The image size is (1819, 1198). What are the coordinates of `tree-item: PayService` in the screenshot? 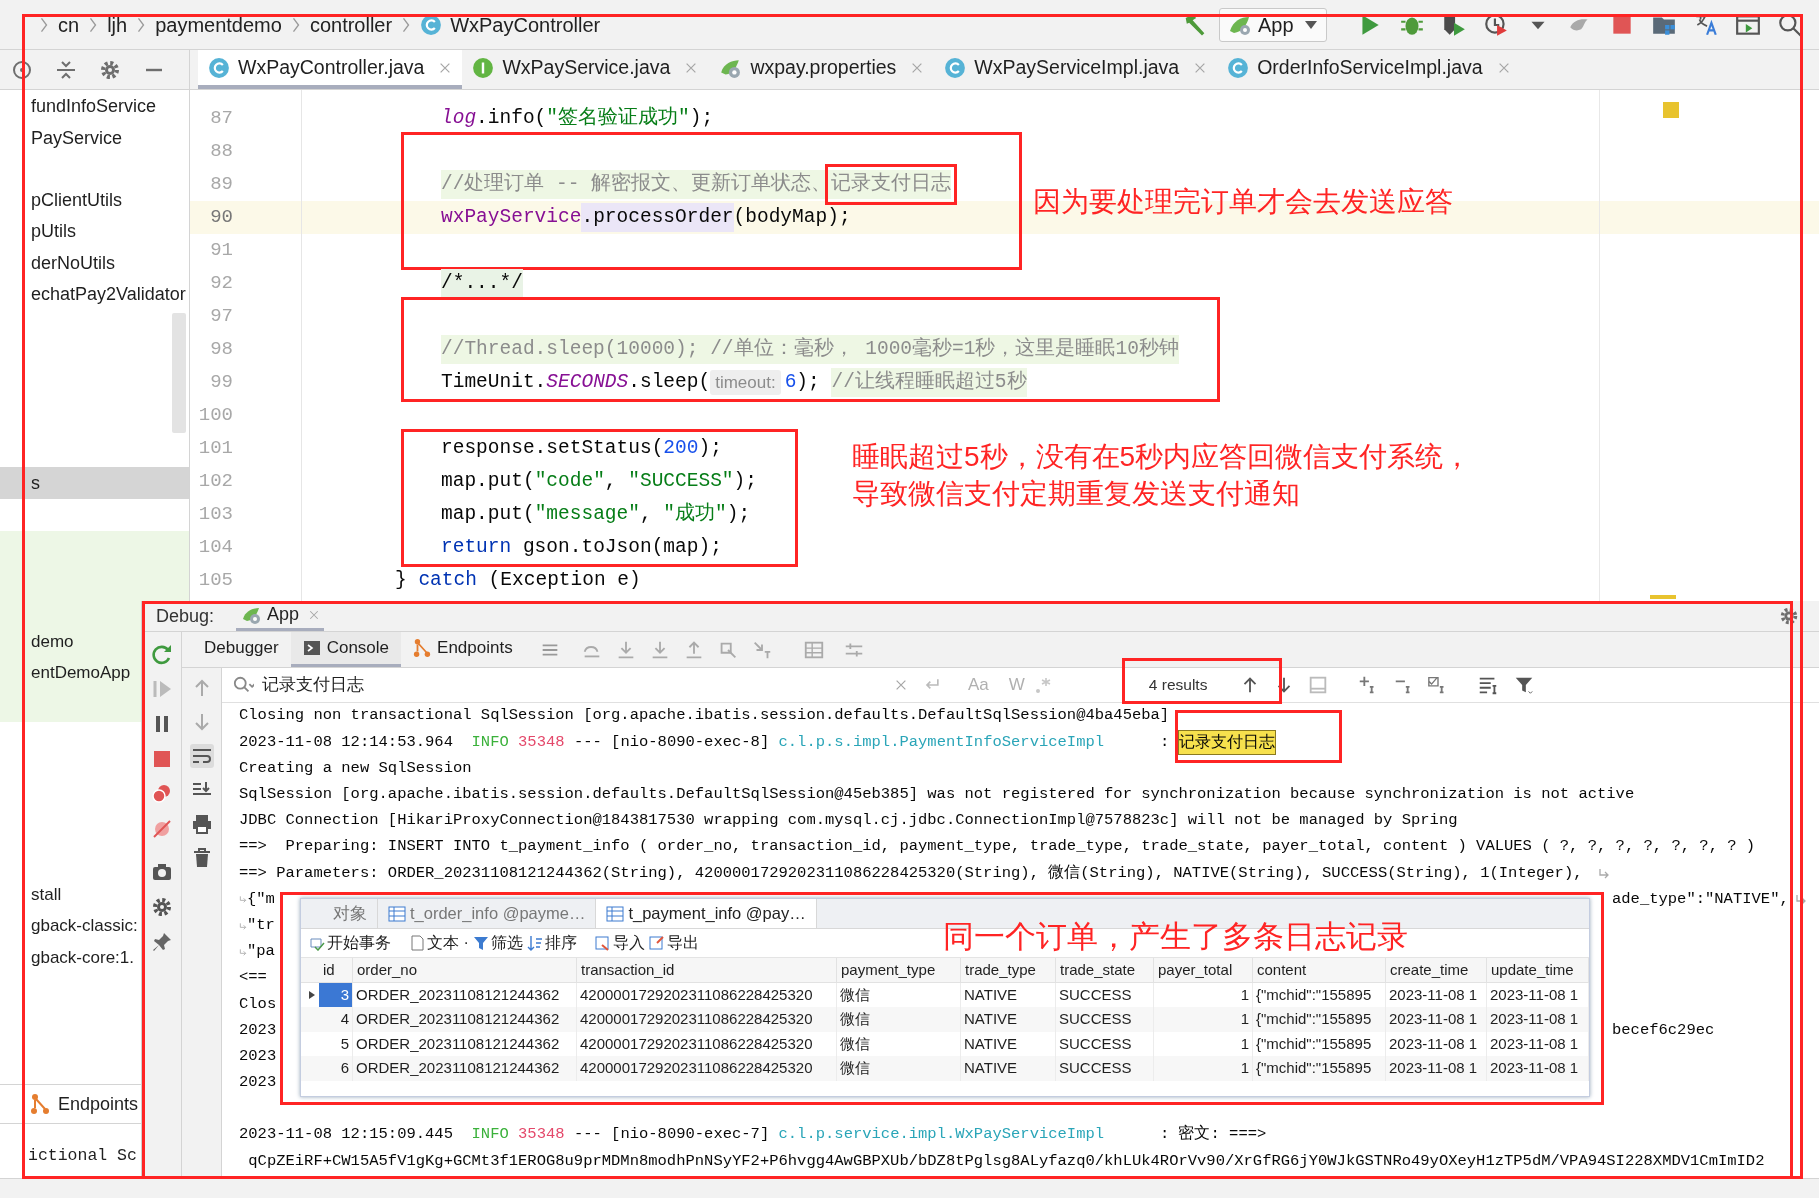 It's located at (94, 138).